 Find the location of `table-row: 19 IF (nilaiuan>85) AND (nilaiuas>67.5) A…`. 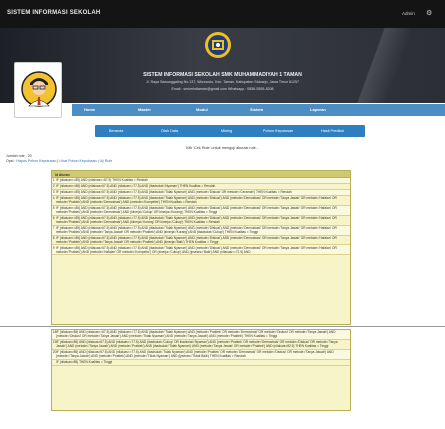

table-row: 19 IF (nilaiuan>85) AND (nilaiuas>67.5) A… is located at coordinates (201, 345).